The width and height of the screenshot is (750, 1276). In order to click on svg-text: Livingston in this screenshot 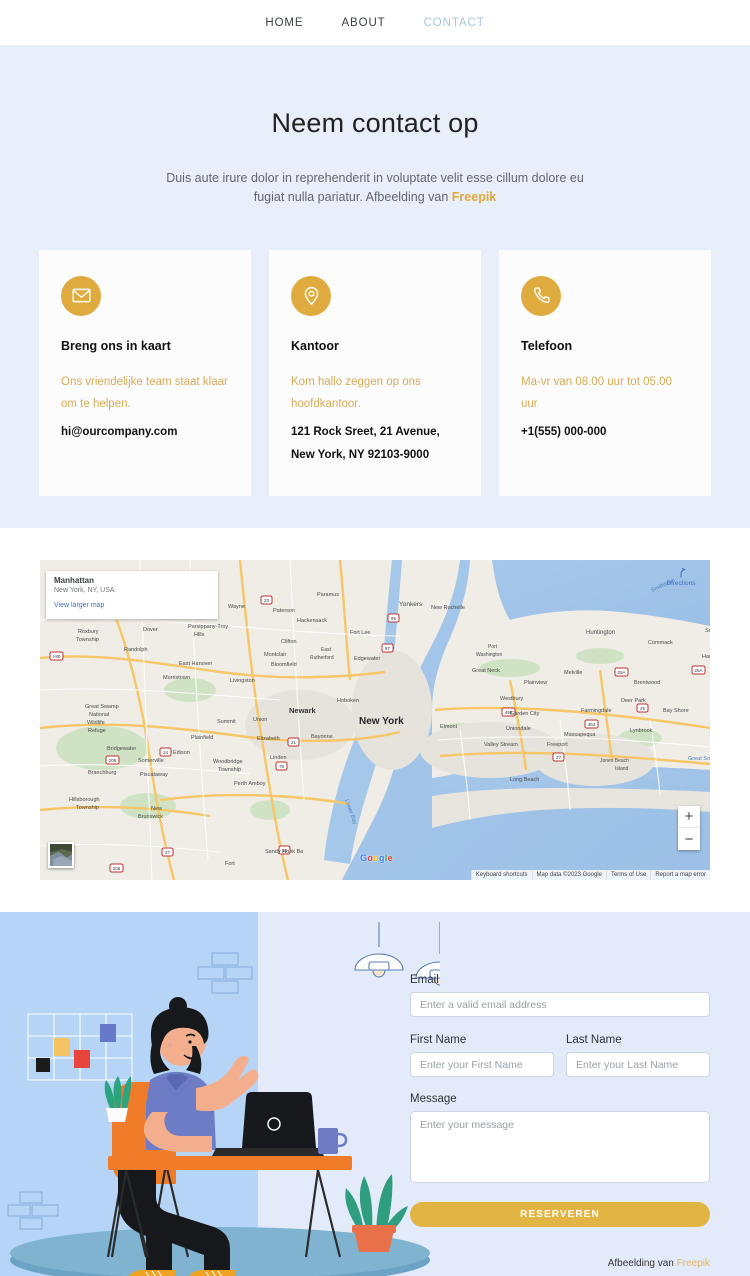, I will do `click(242, 681)`.